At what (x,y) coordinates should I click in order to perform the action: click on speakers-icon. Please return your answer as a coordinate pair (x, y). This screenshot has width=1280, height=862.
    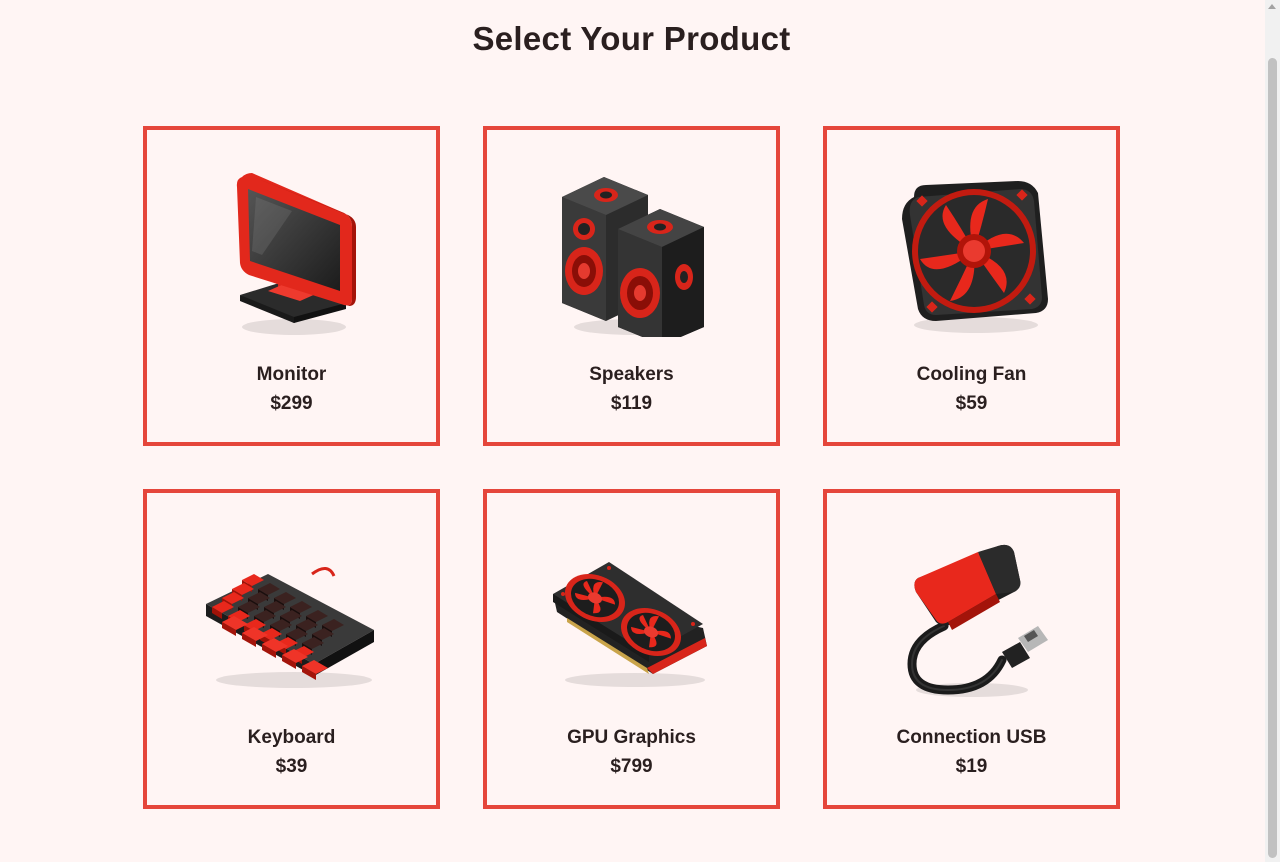
    Looking at the image, I should click on (631, 252).